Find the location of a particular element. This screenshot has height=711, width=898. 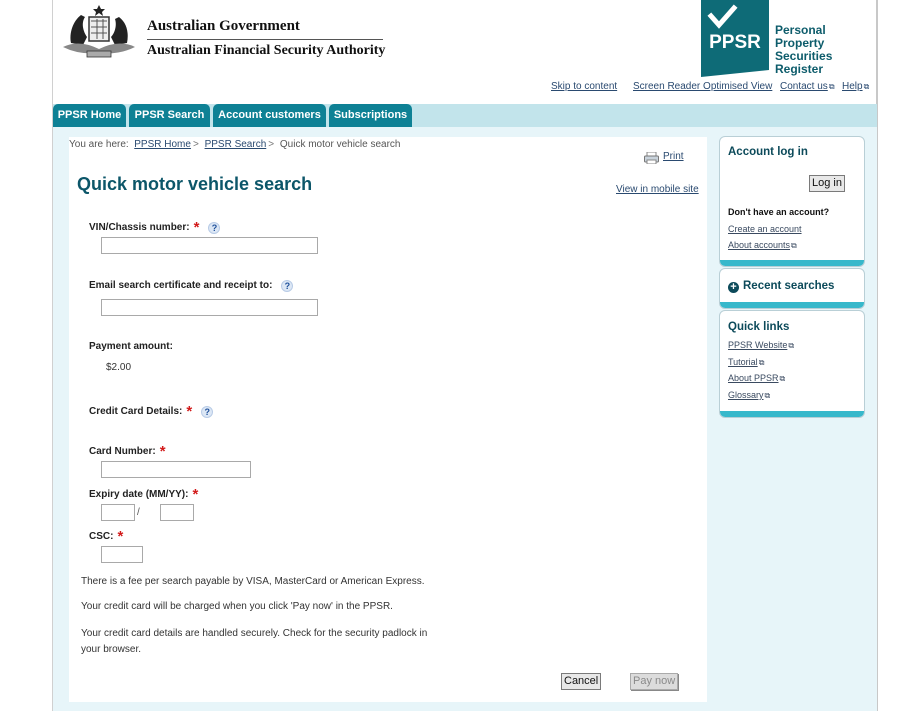

login-button: Log in is located at coordinates (827, 183).